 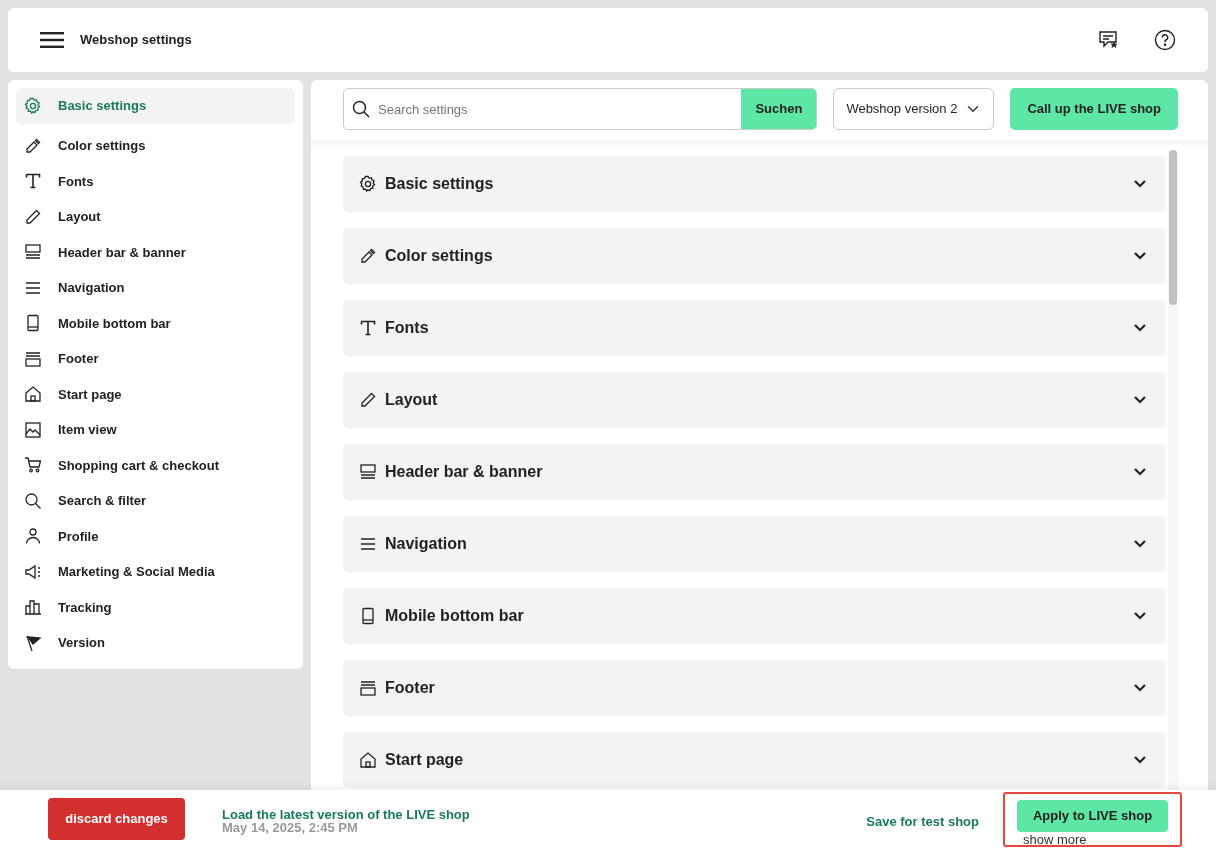 What do you see at coordinates (33, 465) in the screenshot?
I see `cart-icon` at bounding box center [33, 465].